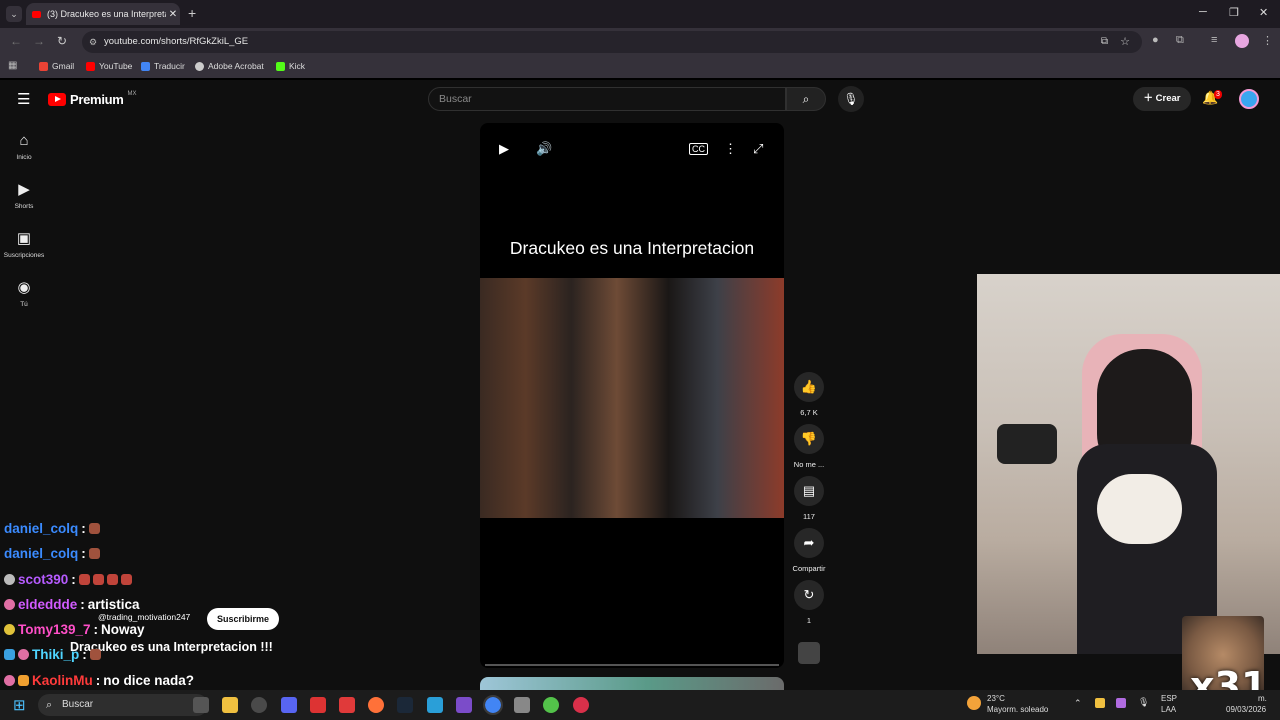  I want to click on weather-desc: Mayorm. soleado, so click(1017, 709).